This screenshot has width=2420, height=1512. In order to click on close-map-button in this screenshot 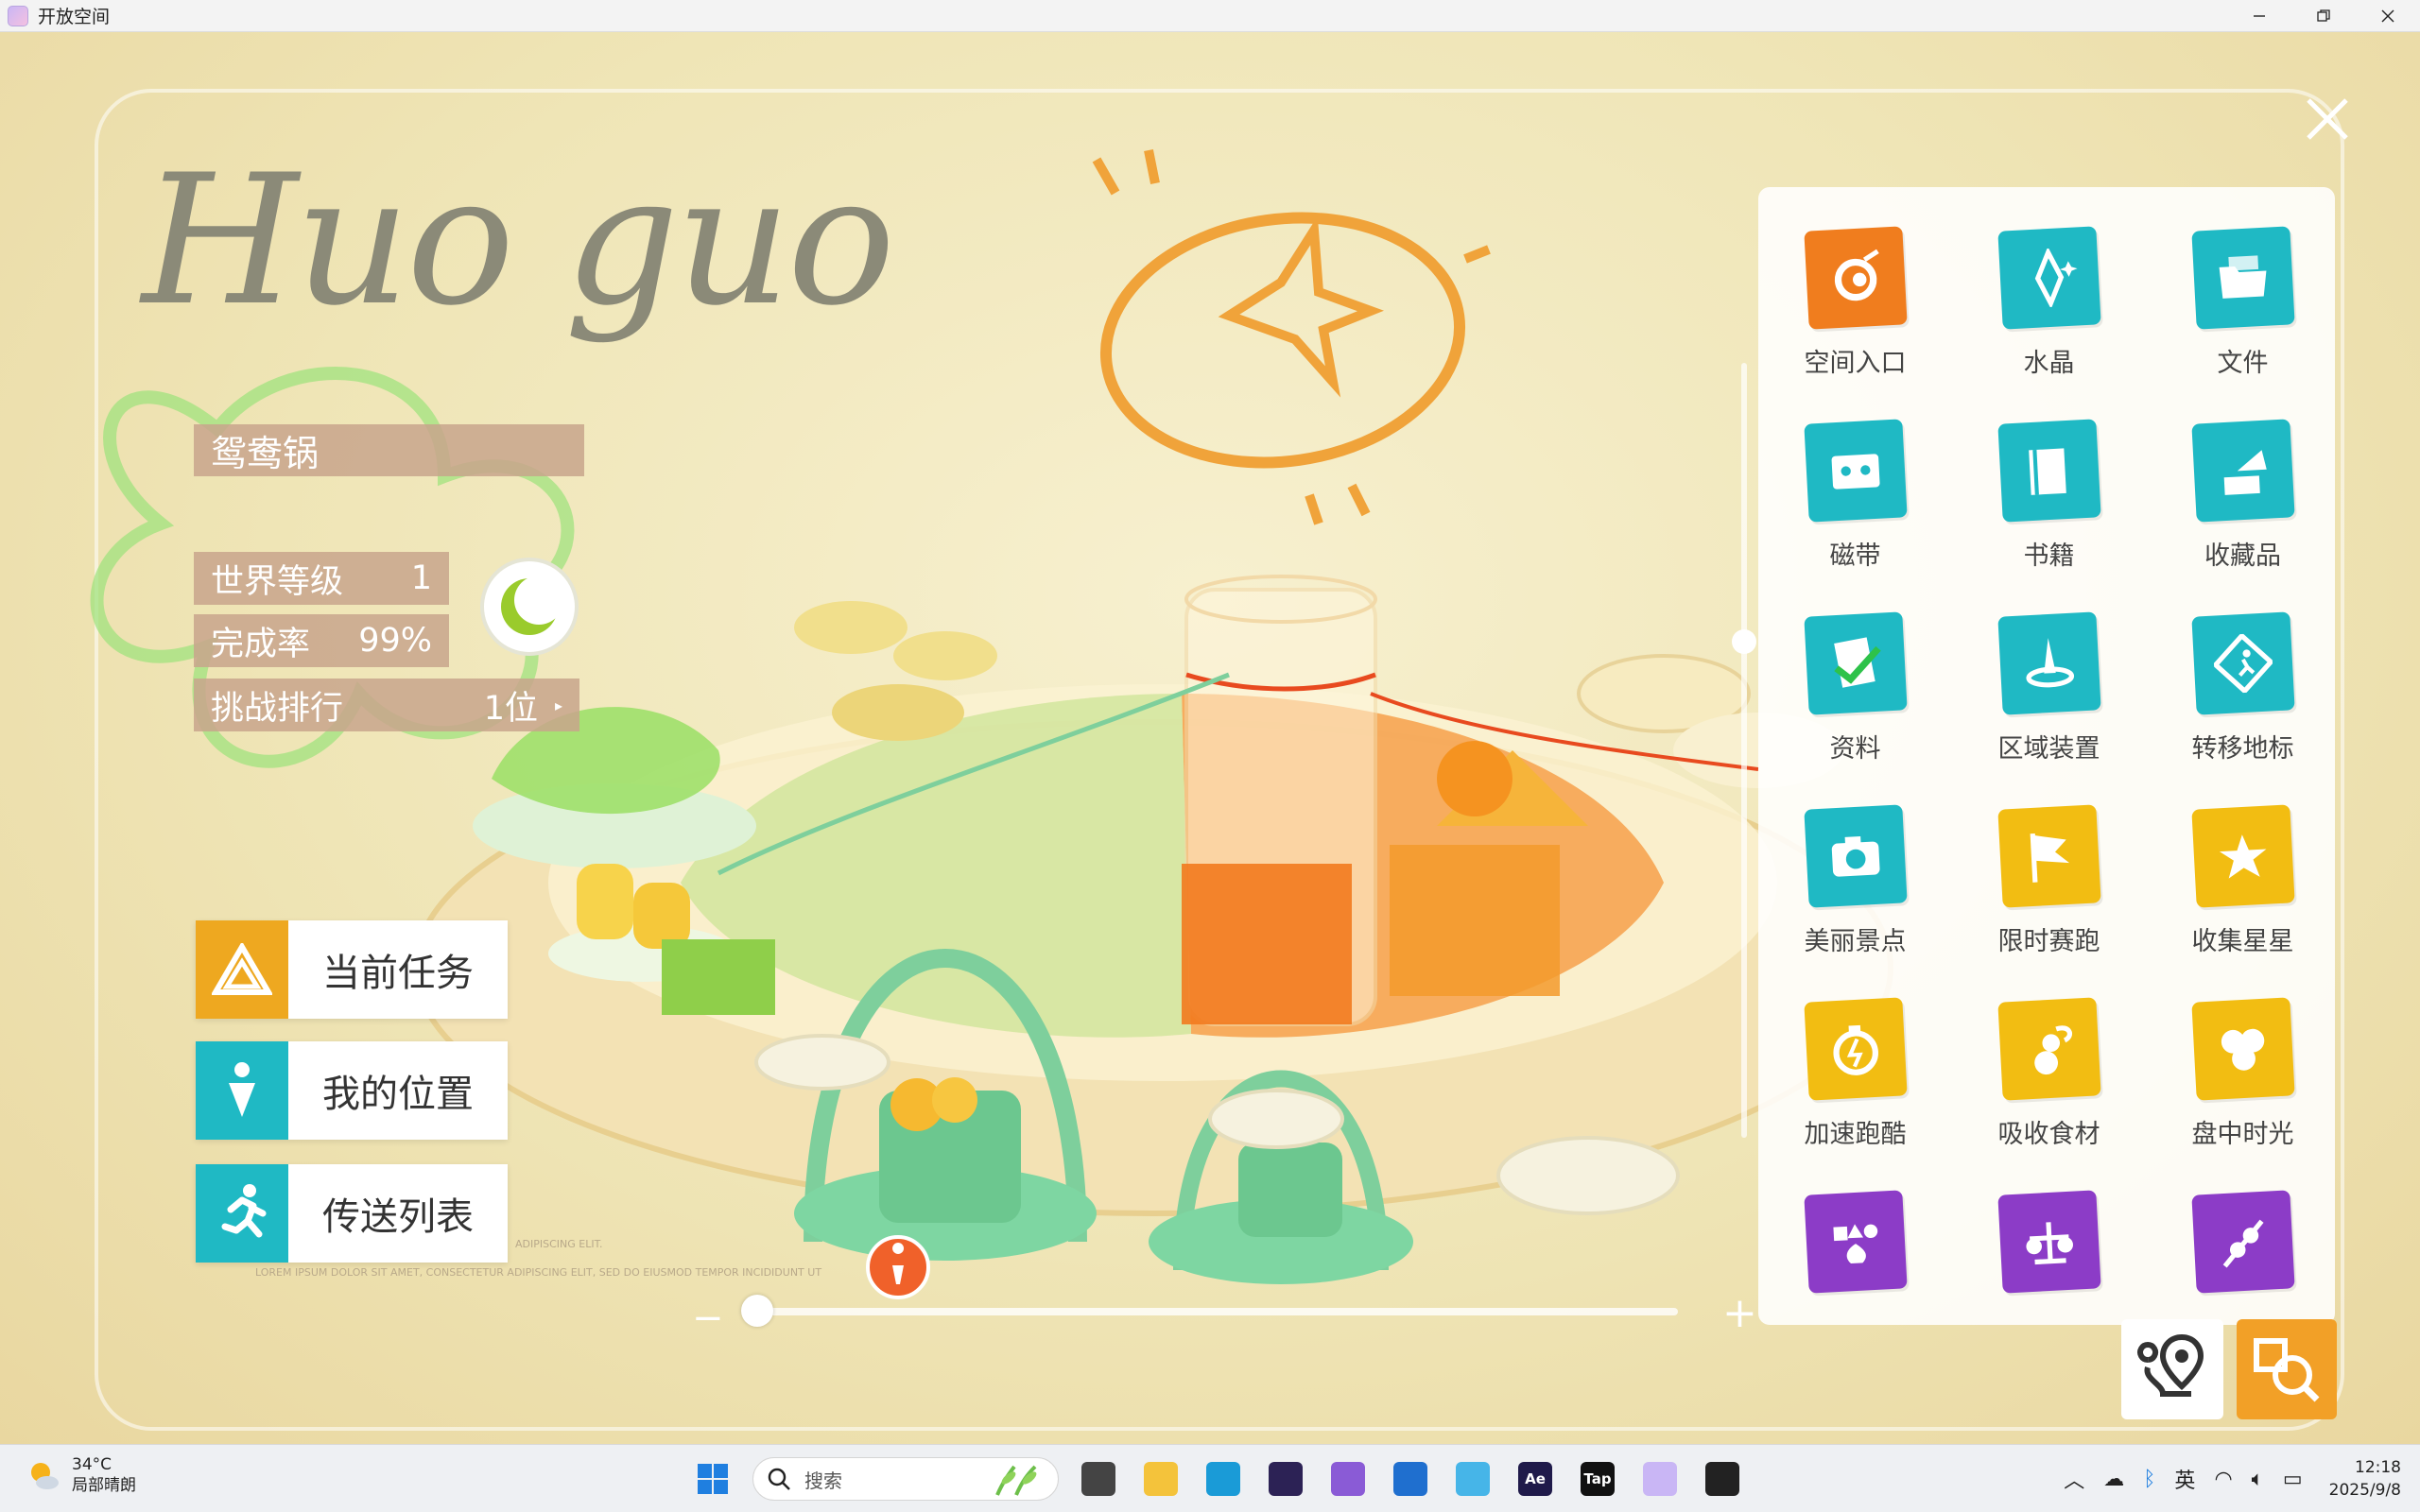, I will do `click(2327, 119)`.